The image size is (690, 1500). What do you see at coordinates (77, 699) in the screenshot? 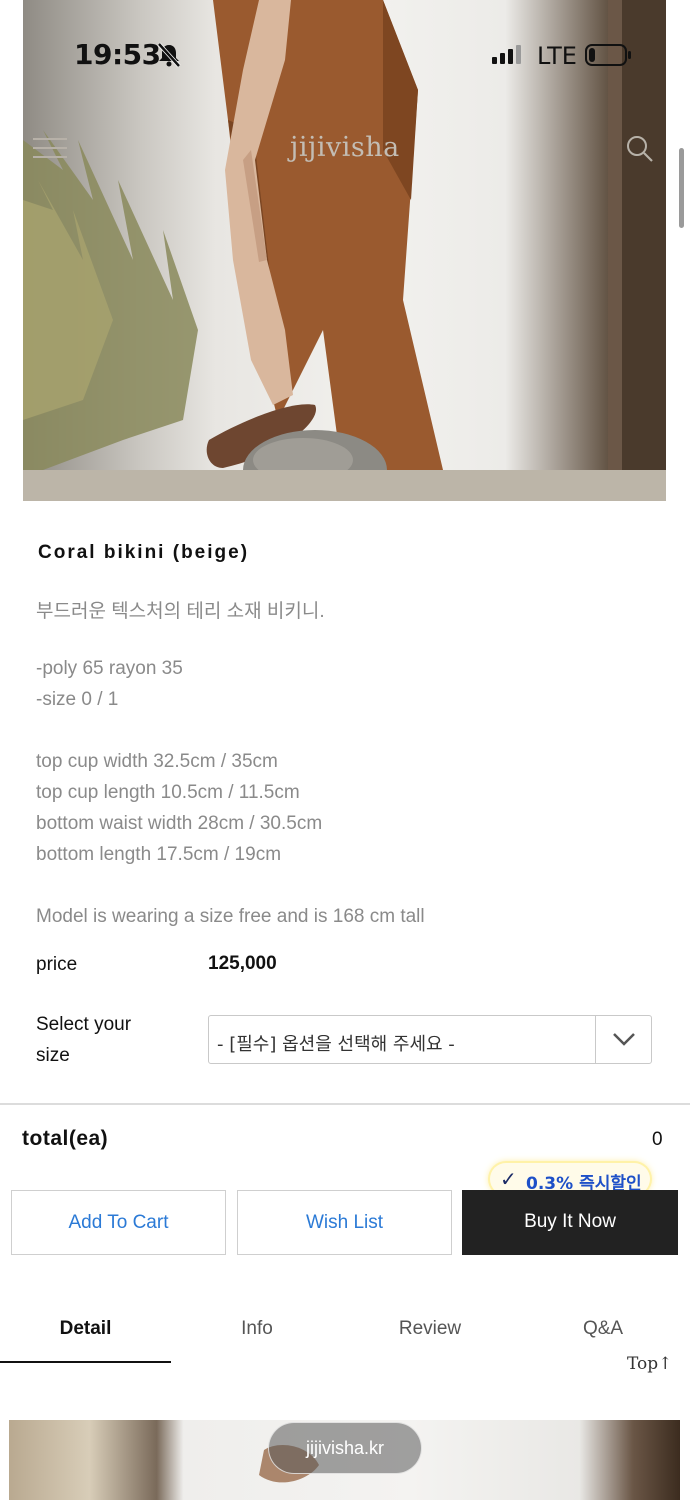
I see `product-sizes: -size 0 / 1` at bounding box center [77, 699].